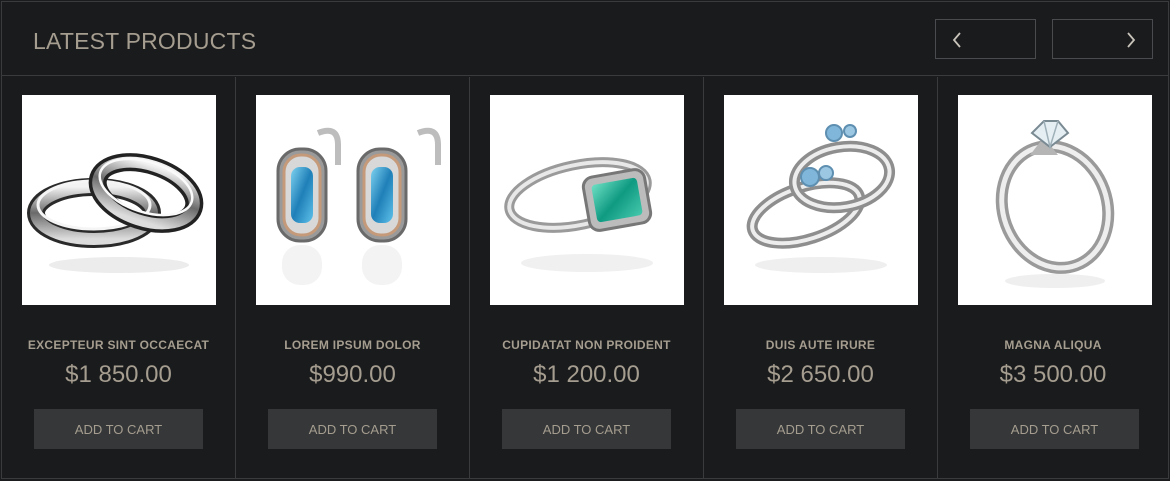 The height and width of the screenshot is (481, 1170). What do you see at coordinates (352, 345) in the screenshot?
I see `product-name: LOREM IPSUM DOLOR` at bounding box center [352, 345].